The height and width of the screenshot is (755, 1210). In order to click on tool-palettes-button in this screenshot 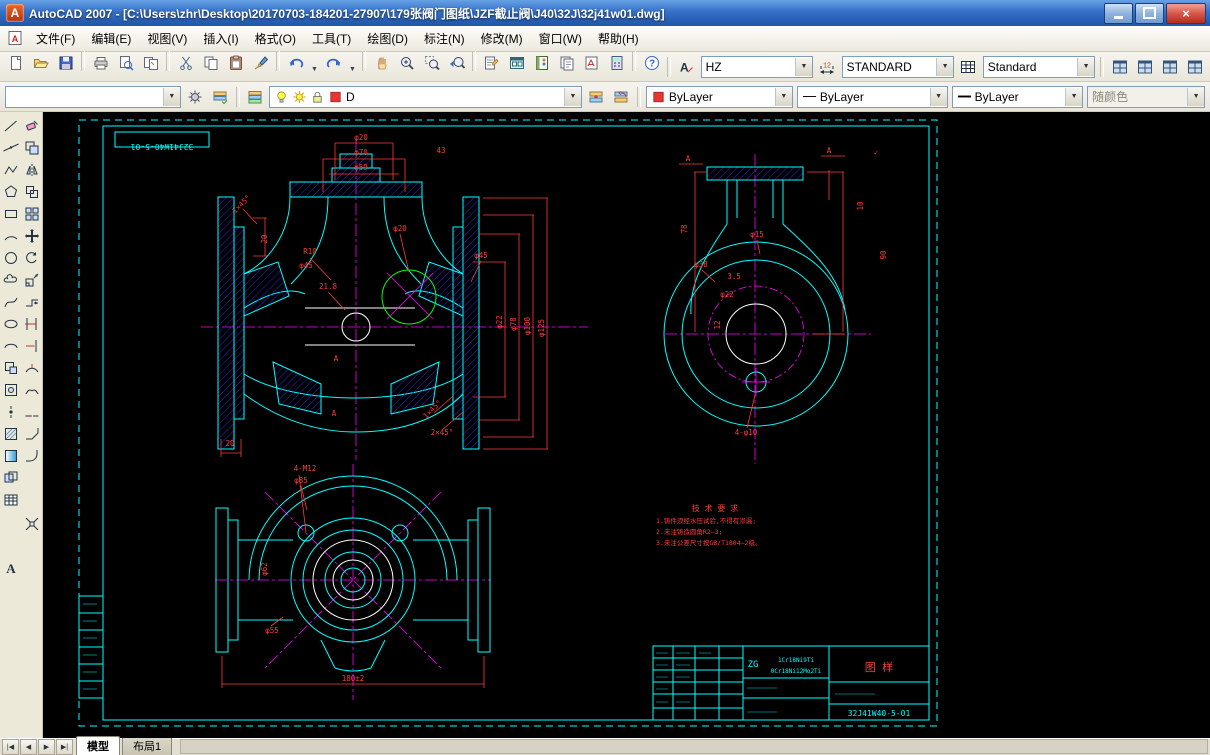, I will do `click(541, 63)`.